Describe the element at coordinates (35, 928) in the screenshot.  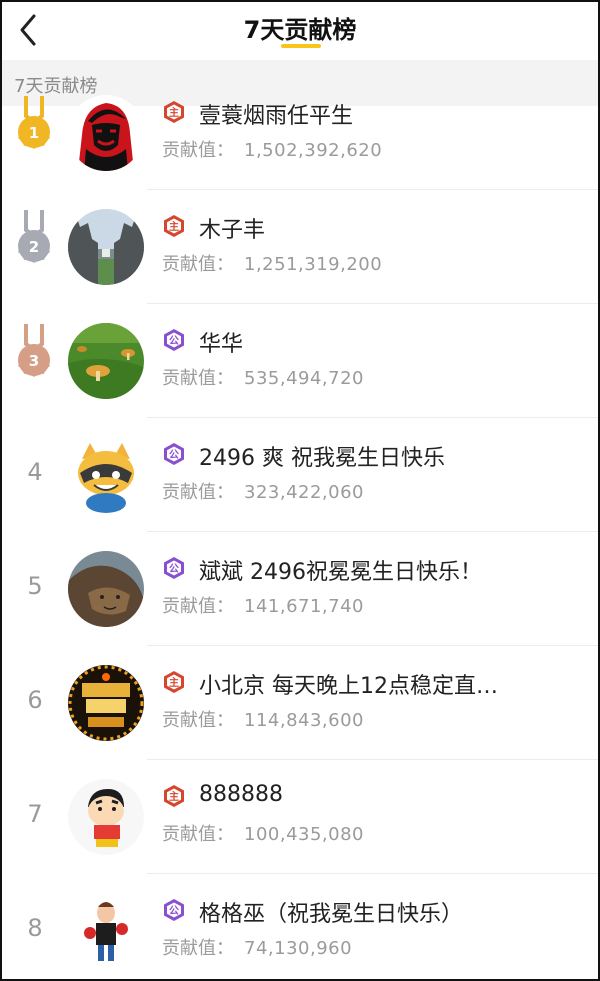
I see `rank-number: 8` at that location.